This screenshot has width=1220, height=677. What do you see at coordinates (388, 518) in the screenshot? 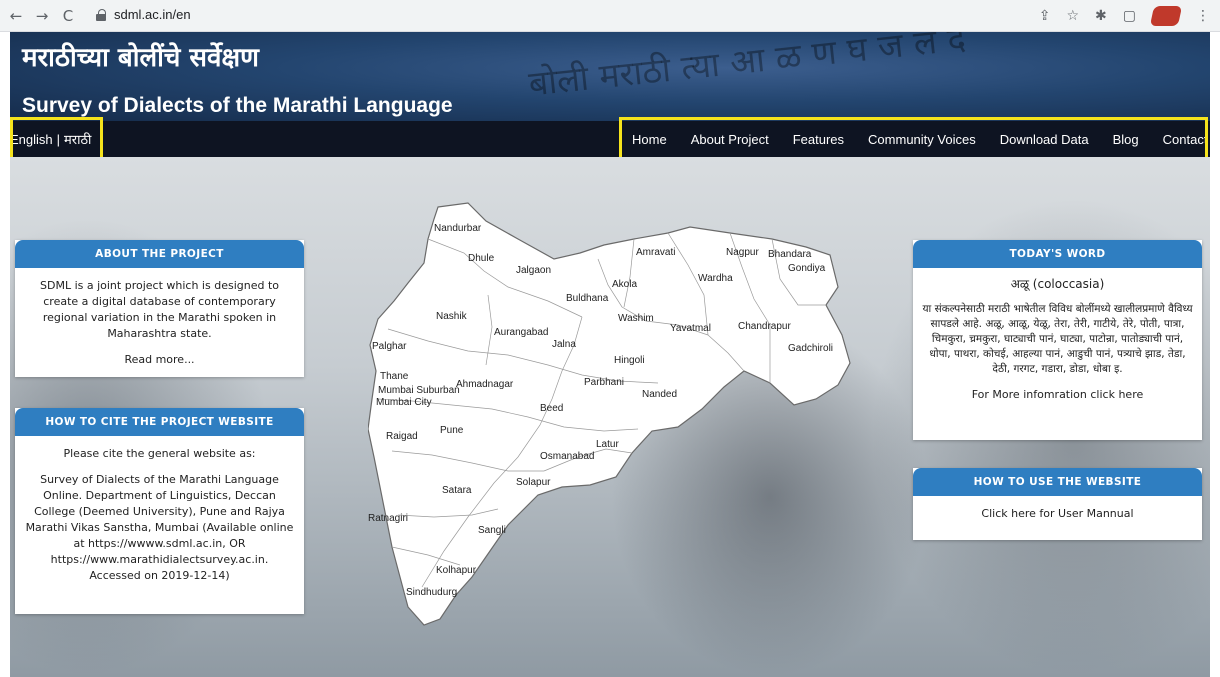
I see `map-label: Ratnagiri` at bounding box center [388, 518].